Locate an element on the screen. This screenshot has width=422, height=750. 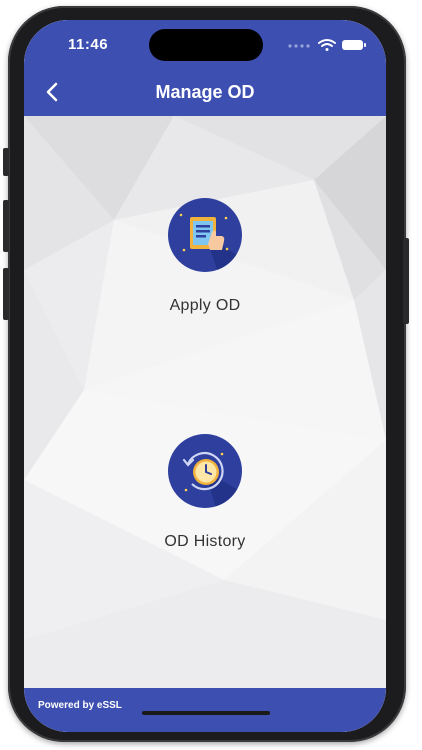
powered-by-text: Powered by eSSL is located at coordinates (80, 705).